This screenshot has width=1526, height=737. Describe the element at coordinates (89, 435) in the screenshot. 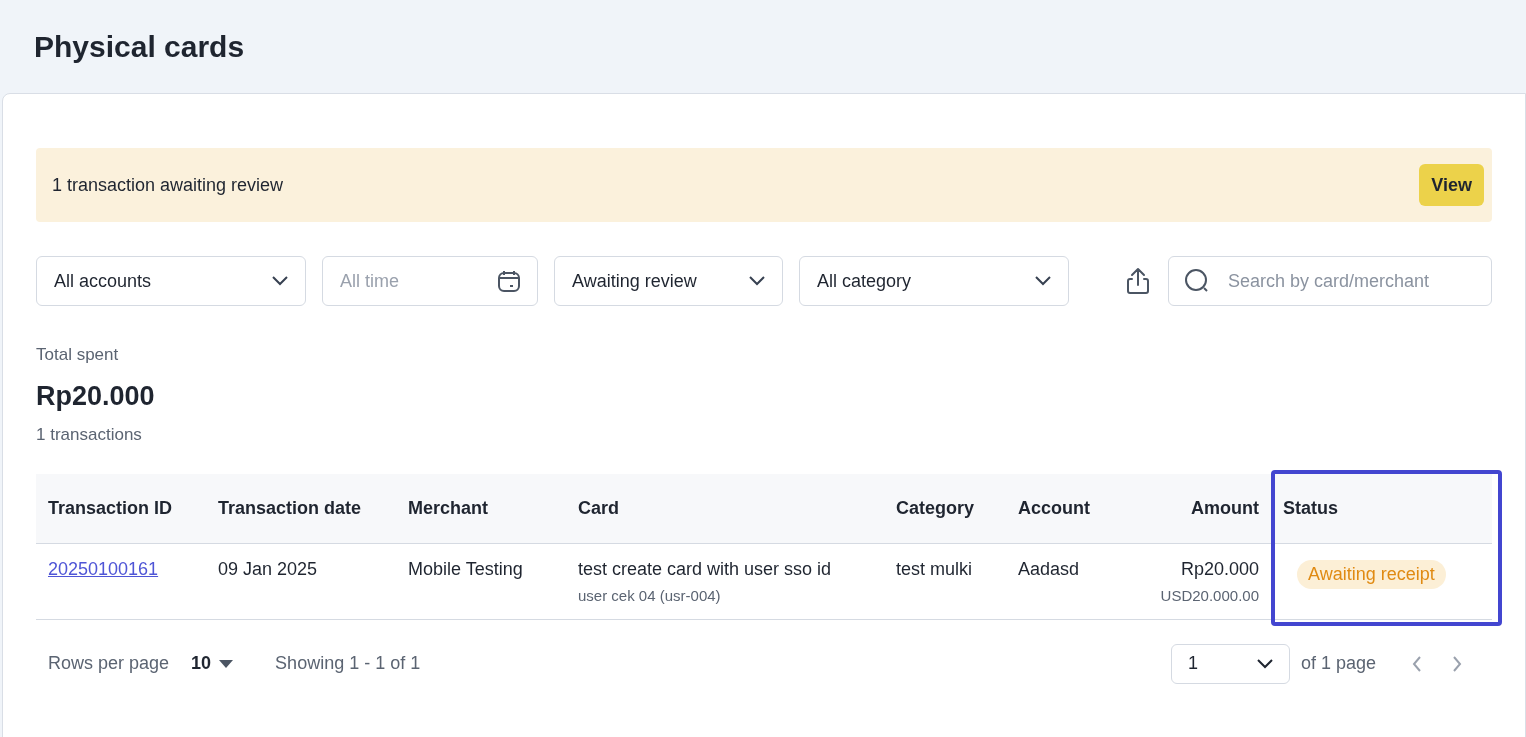

I see `transaction-count: 1 transactions` at that location.